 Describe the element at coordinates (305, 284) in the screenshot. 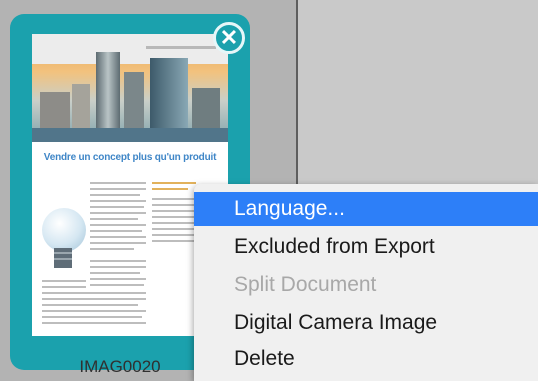

I see `menu-item-split-document: Split Document` at that location.